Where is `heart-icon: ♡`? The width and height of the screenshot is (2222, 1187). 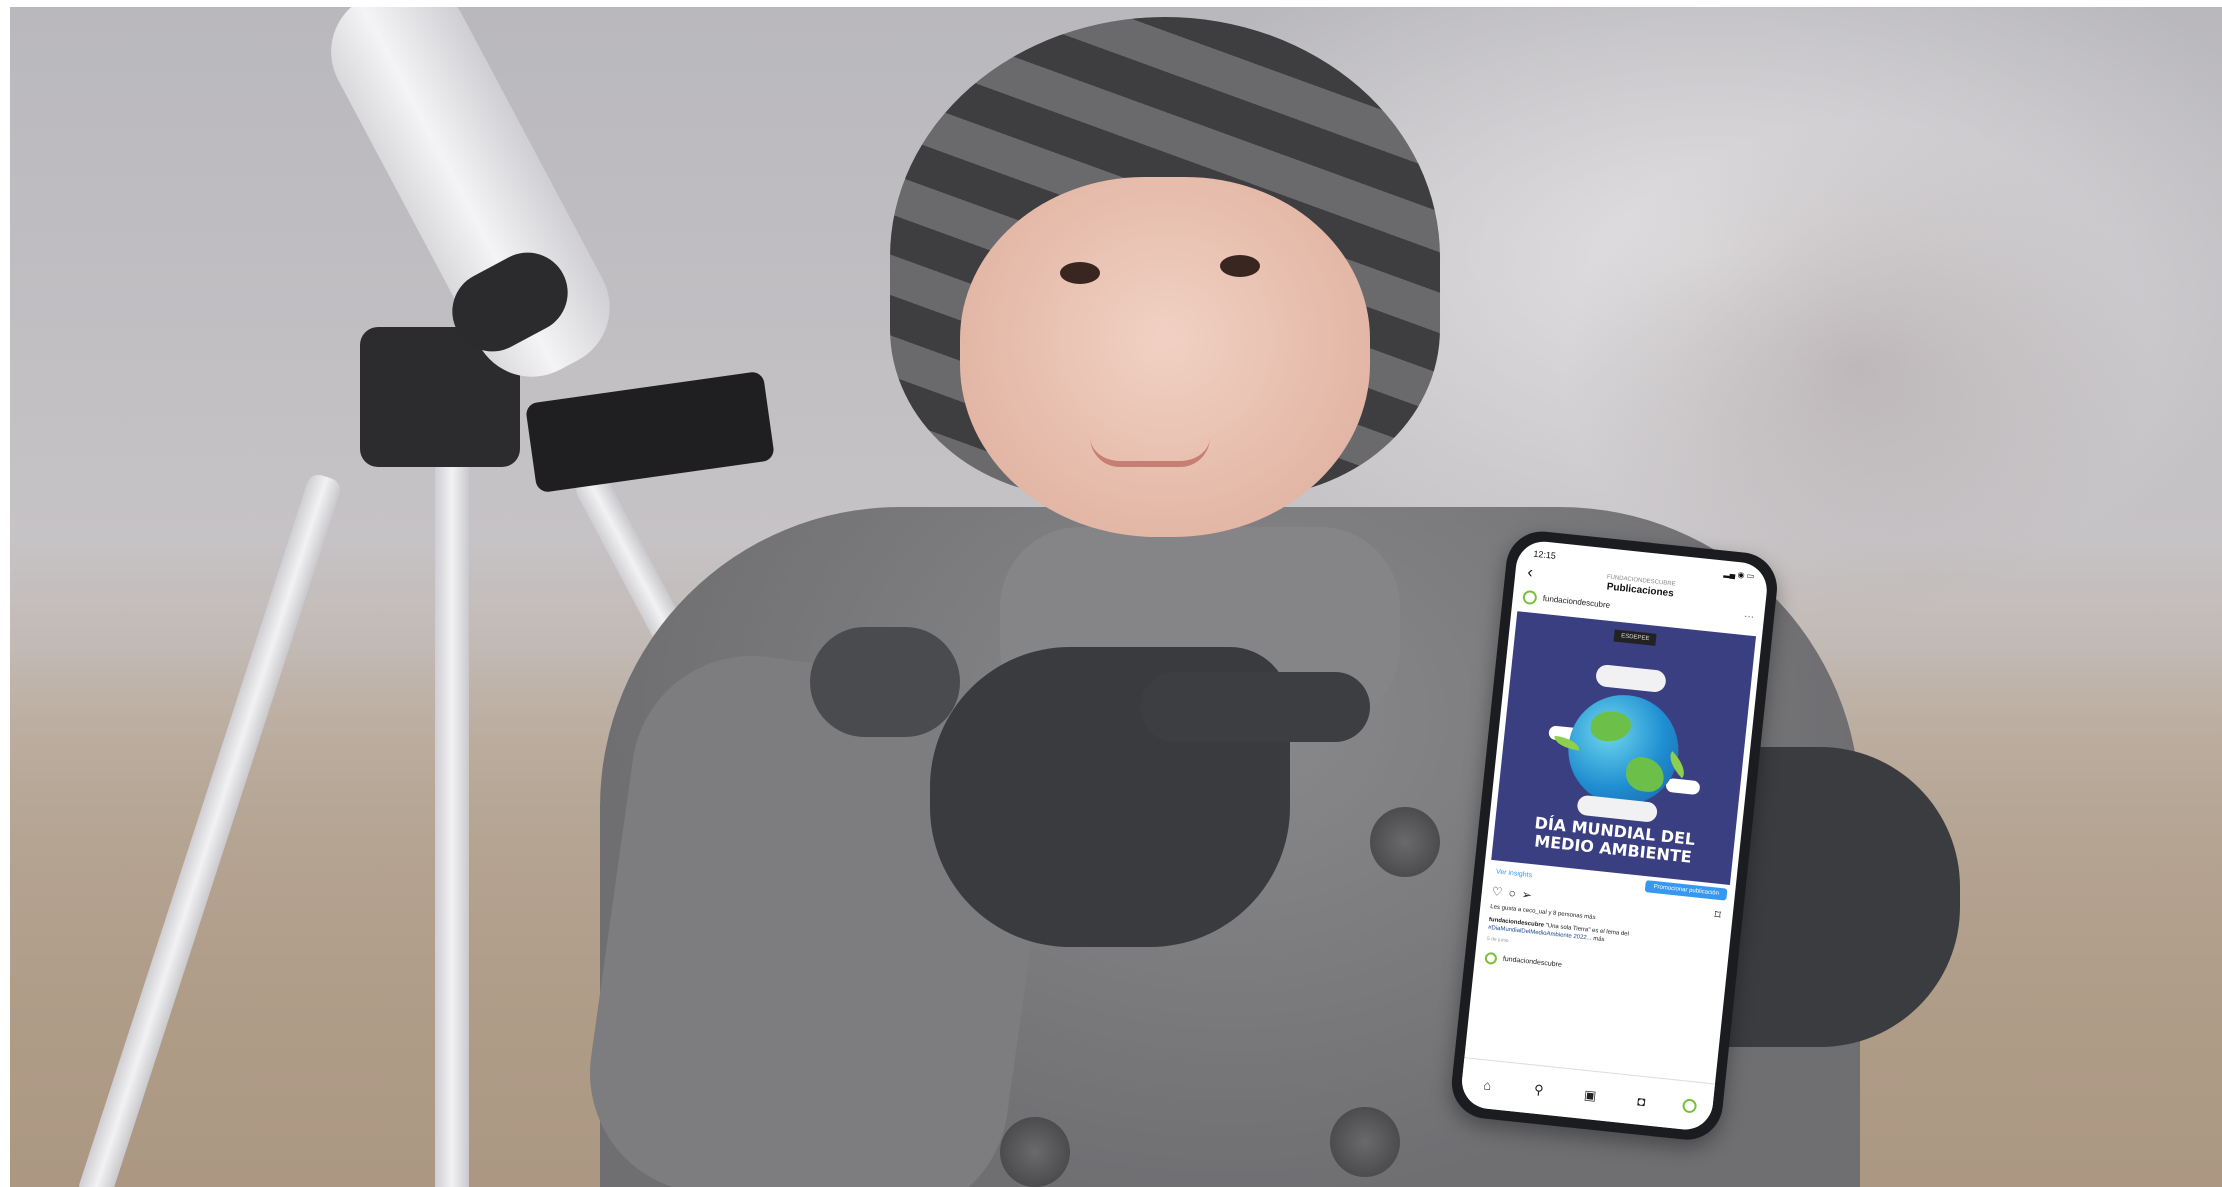
heart-icon: ♡ is located at coordinates (1500, 892).